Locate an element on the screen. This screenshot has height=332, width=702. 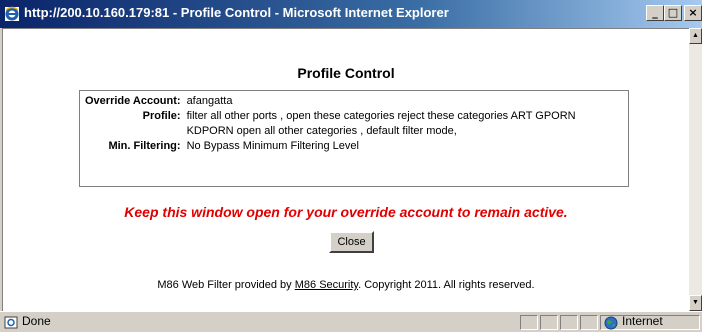
close-button: Close is located at coordinates (351, 242).